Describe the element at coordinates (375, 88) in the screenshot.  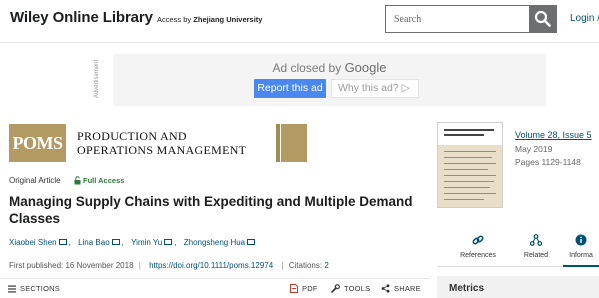
I see `why-this-ad-button: Why this ad? ▷` at that location.